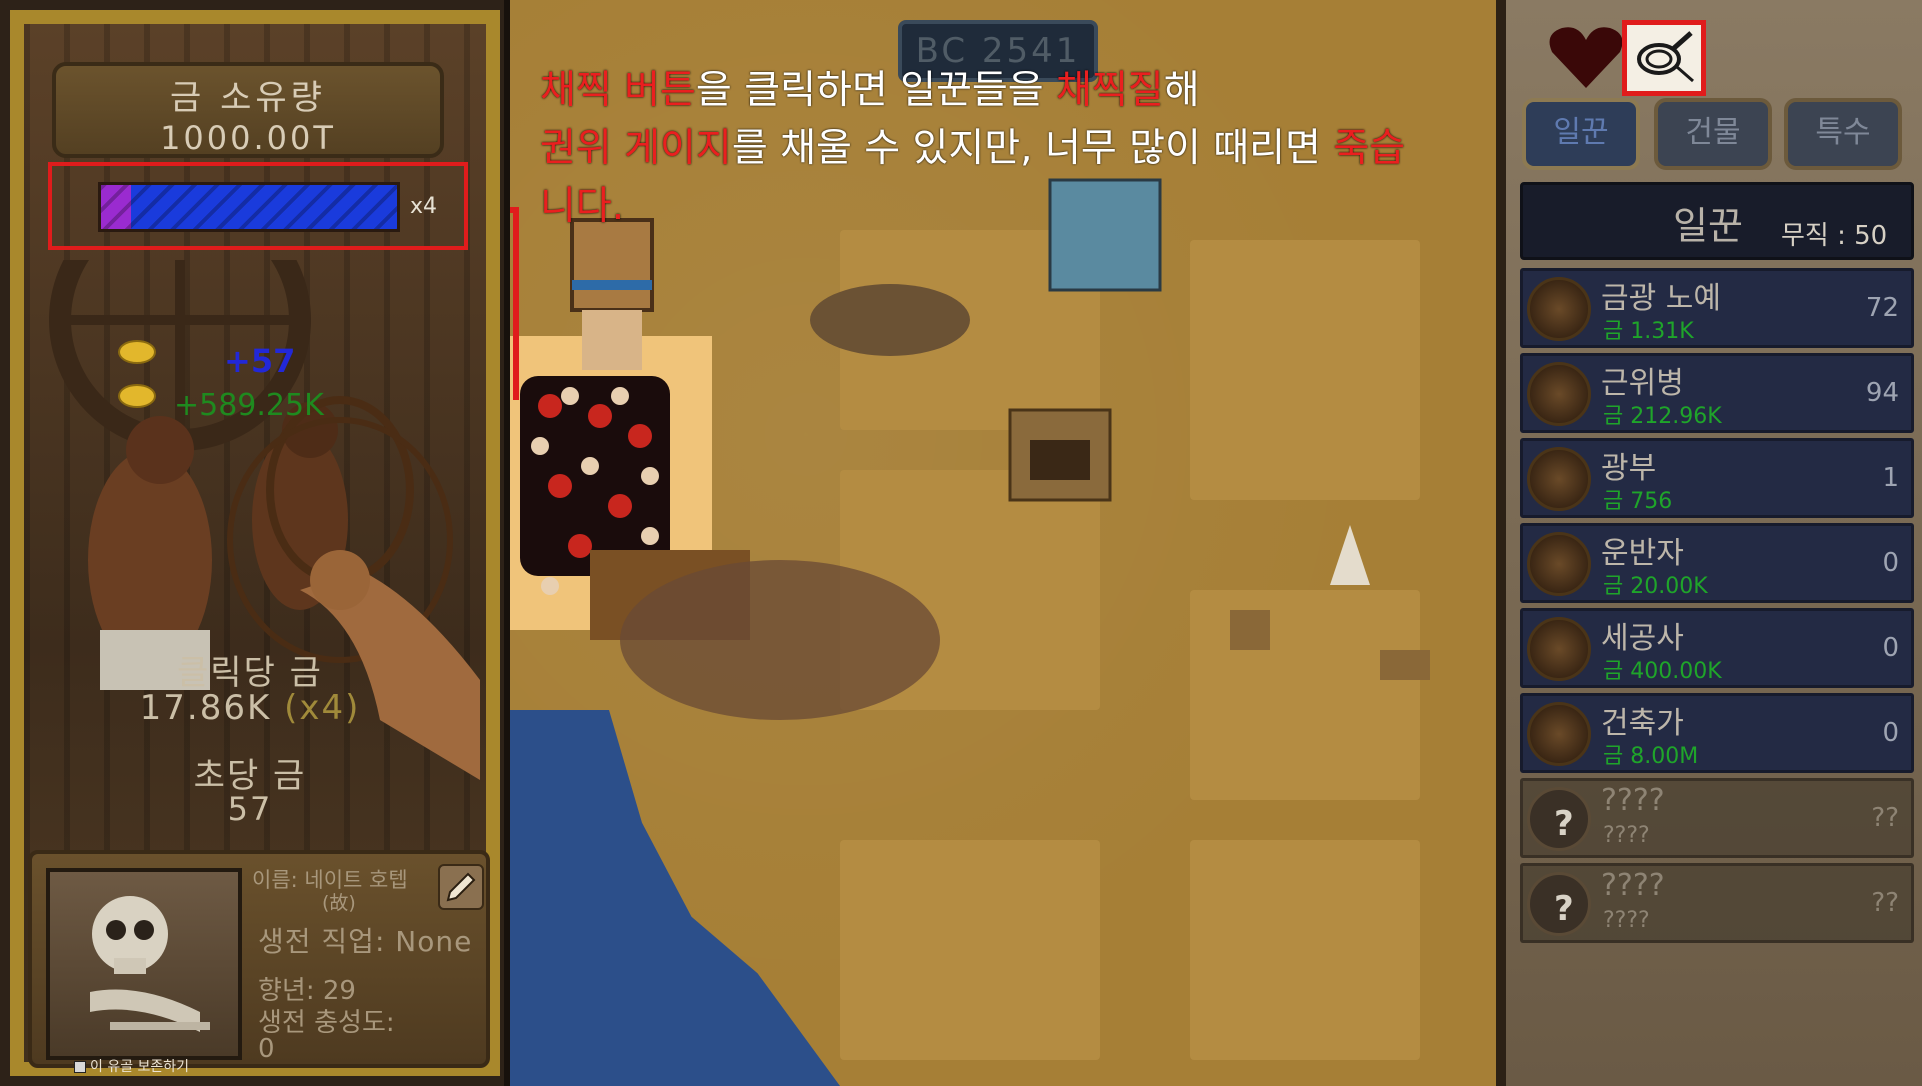 Image resolution: width=1922 pixels, height=1086 pixels. What do you see at coordinates (1662, 416) in the screenshot?
I see `worker-cost: 금 212.96K` at bounding box center [1662, 416].